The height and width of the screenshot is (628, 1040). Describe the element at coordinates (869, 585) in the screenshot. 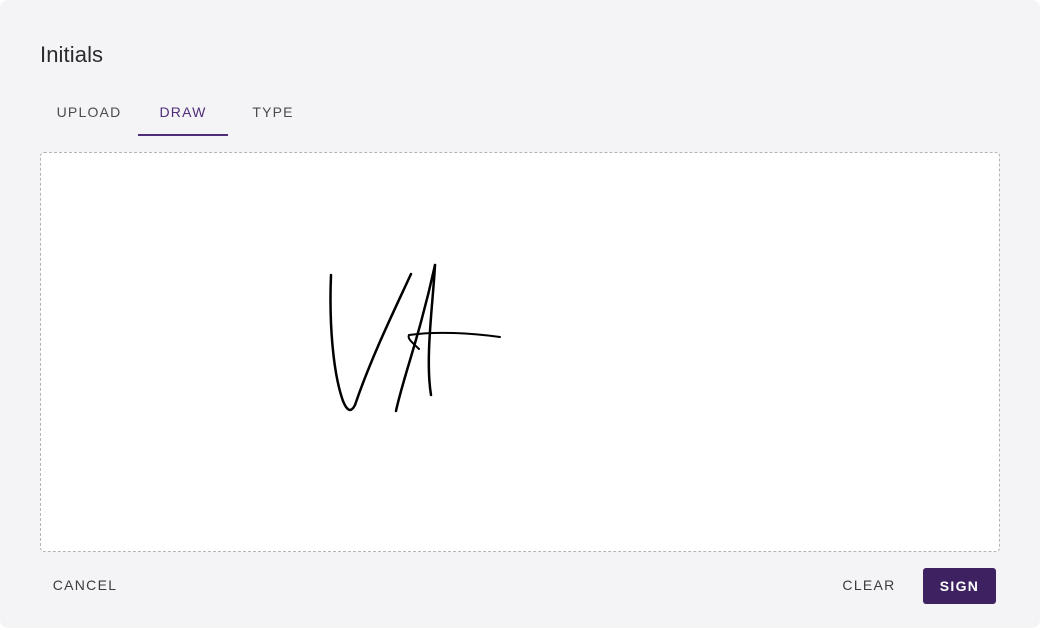

I see `clear-button: CLEAR` at that location.